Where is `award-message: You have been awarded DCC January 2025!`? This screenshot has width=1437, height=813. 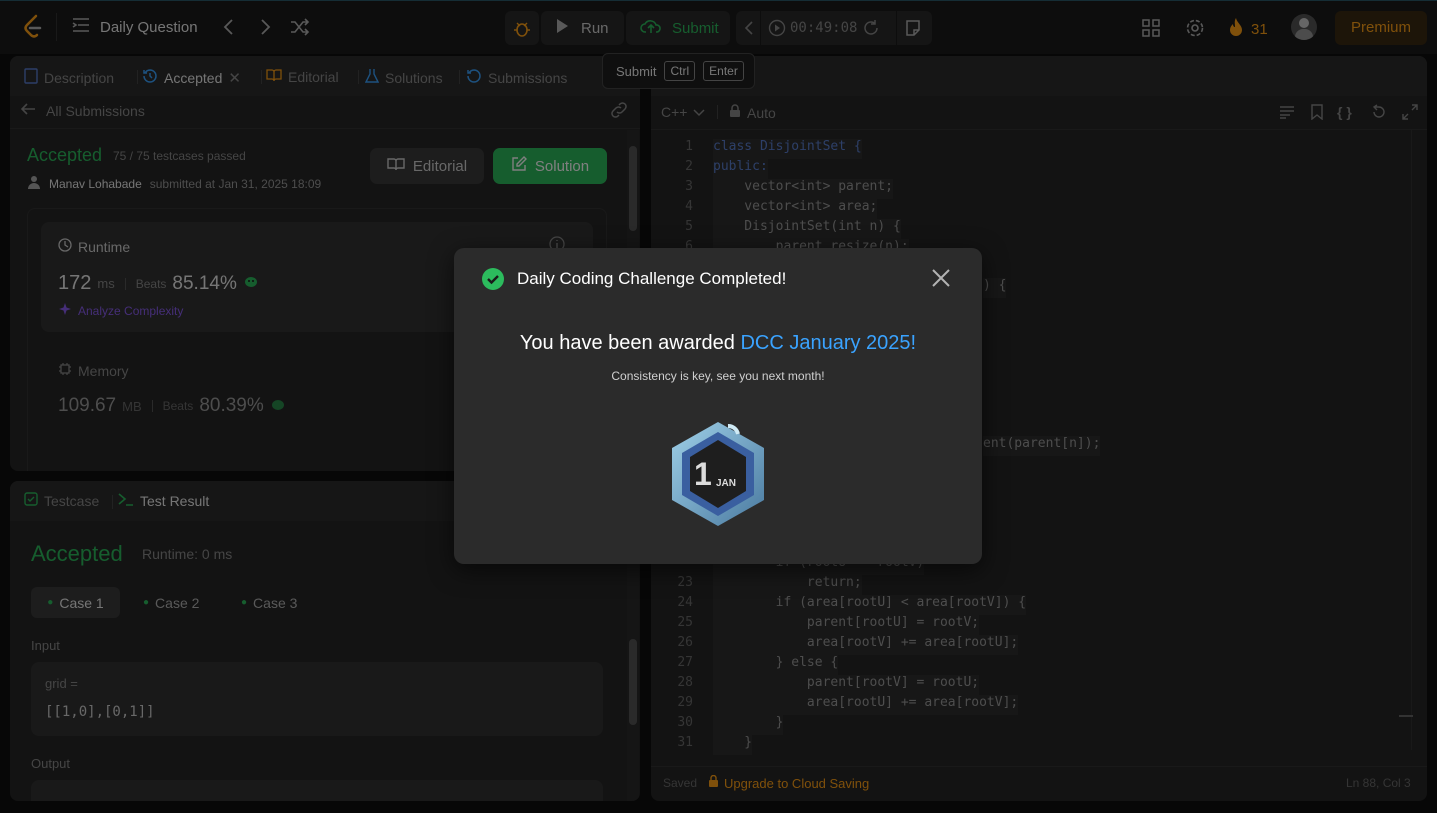 award-message: You have been awarded DCC January 2025! is located at coordinates (718, 343).